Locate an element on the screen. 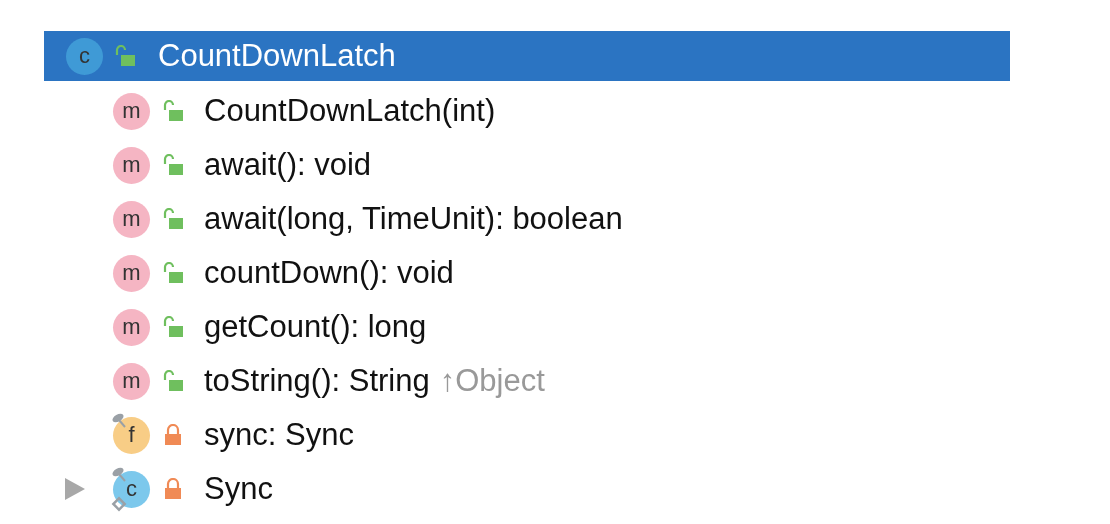  expand-arrow-icon is located at coordinates (75, 489).